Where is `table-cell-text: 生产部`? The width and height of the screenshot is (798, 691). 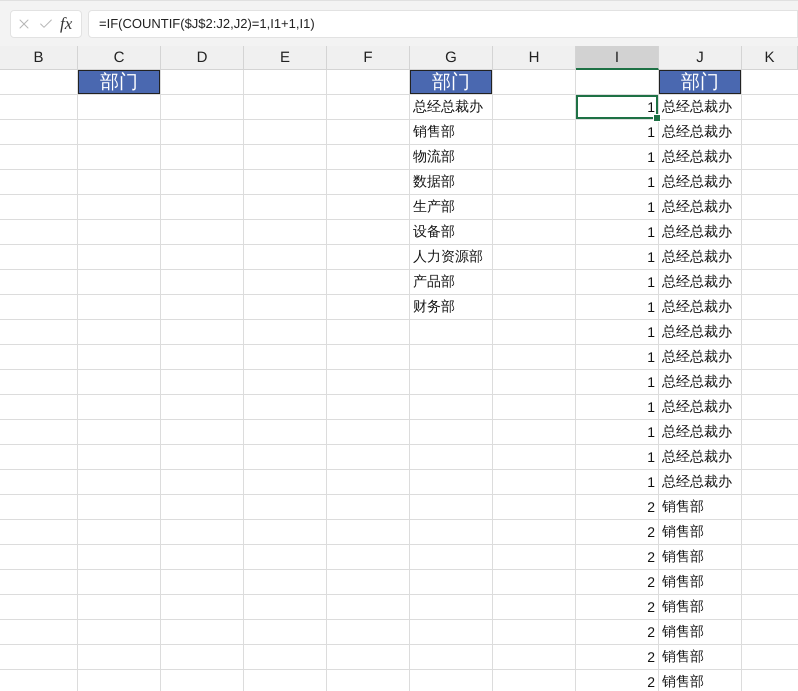
table-cell-text: 生产部 is located at coordinates (434, 206).